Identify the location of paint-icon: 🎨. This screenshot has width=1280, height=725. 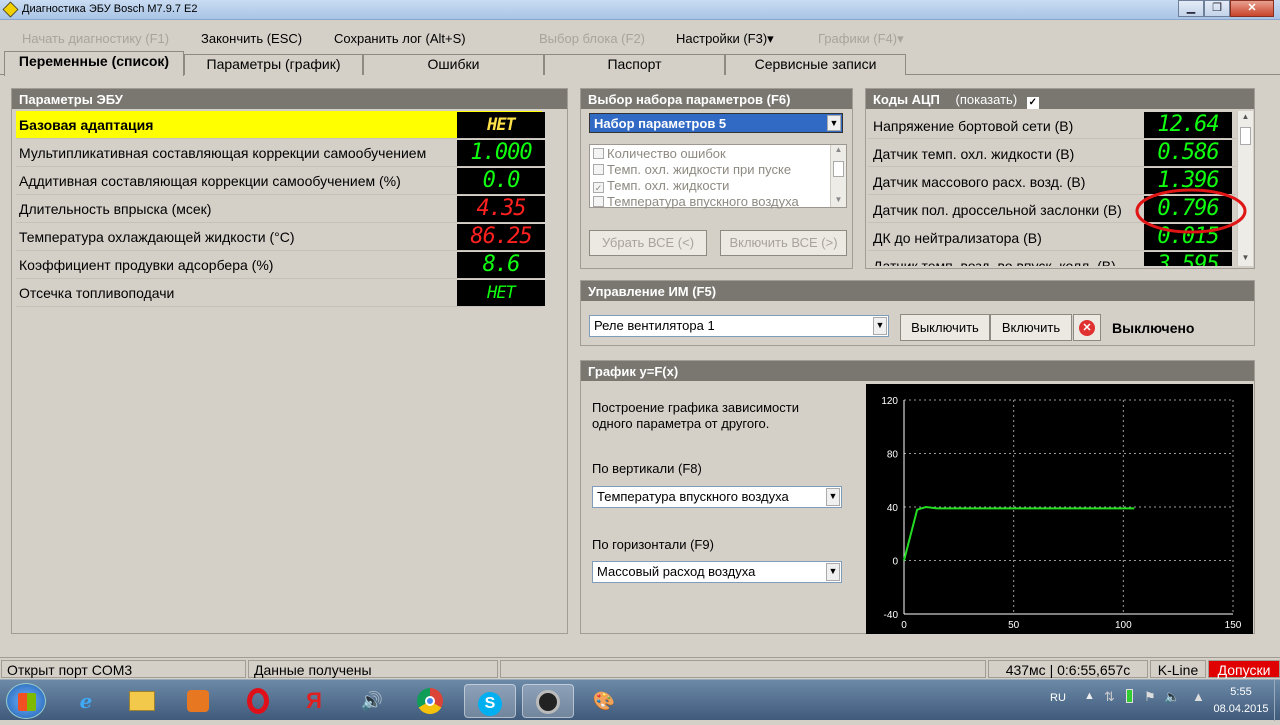
(604, 701).